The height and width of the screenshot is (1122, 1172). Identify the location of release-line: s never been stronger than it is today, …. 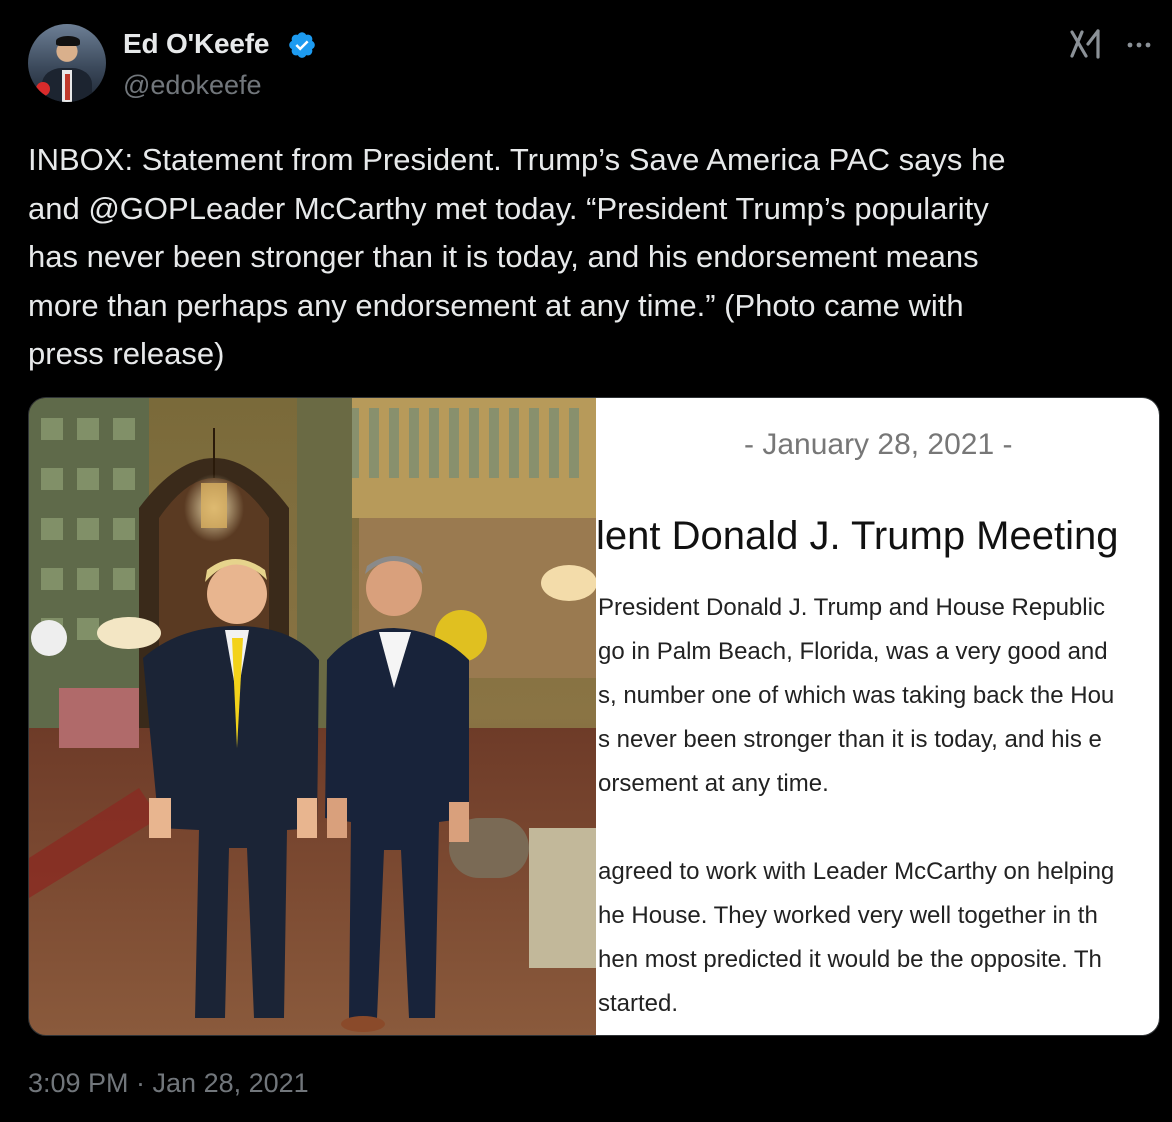
(850, 739).